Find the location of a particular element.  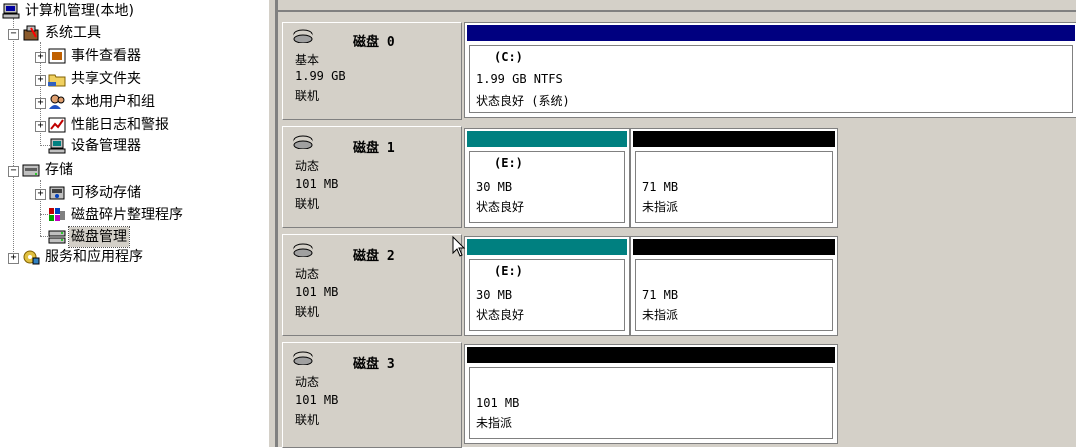

volume-size: 71 MB is located at coordinates (660, 187).